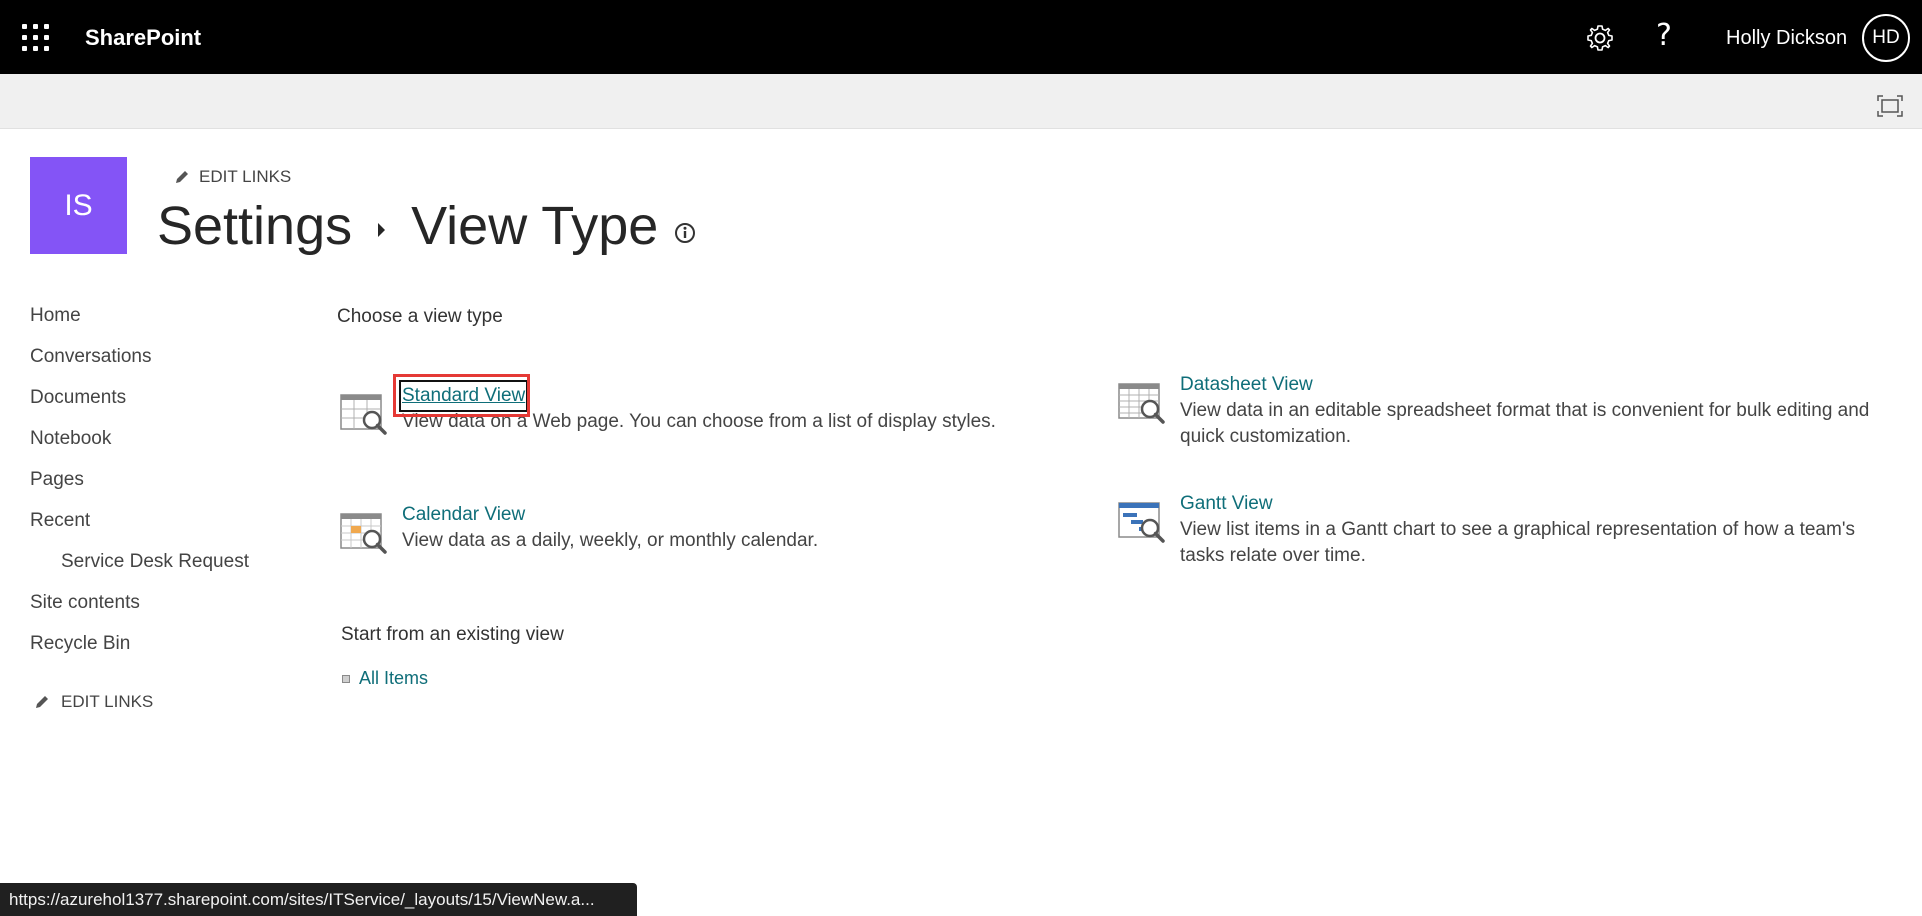  Describe the element at coordinates (1533, 504) in the screenshot. I see `gantt-view-link: Gantt View` at that location.